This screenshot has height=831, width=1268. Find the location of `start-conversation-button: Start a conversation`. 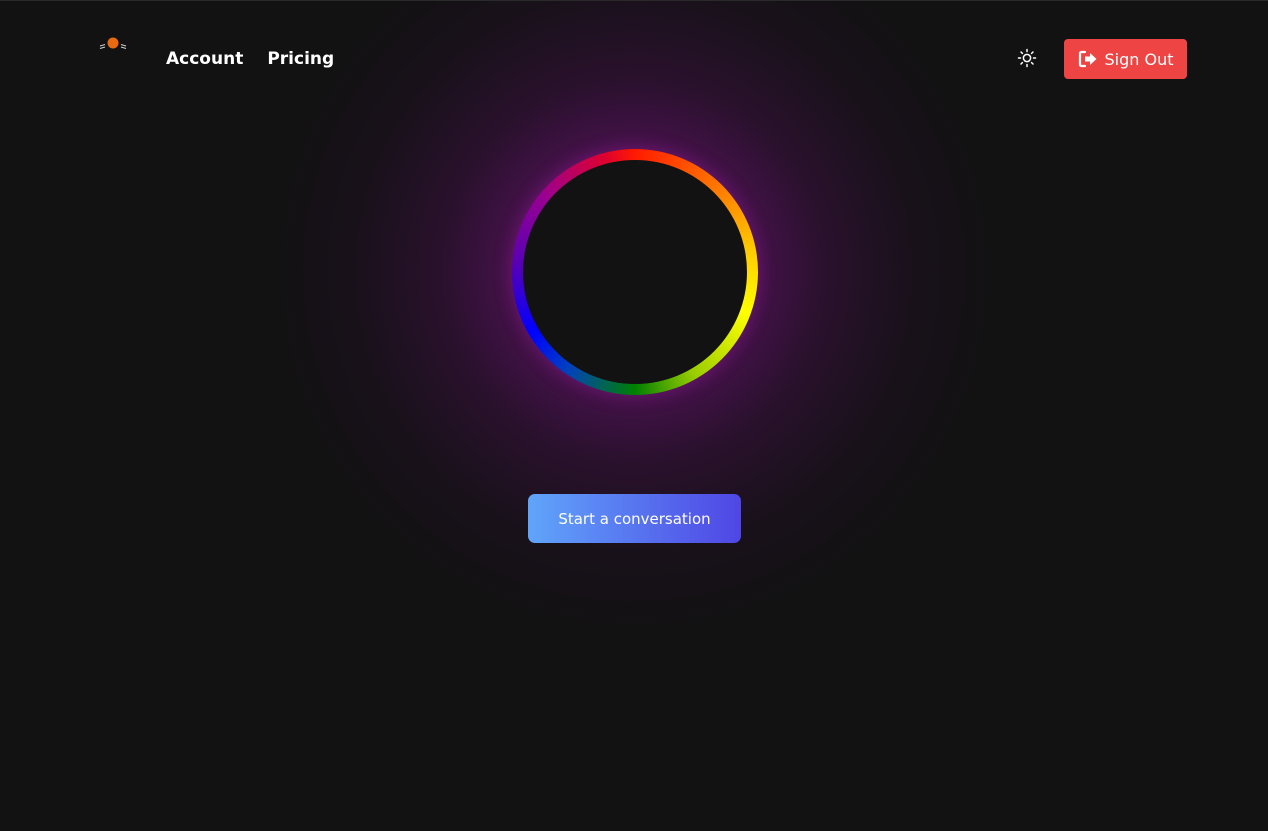

start-conversation-button: Start a conversation is located at coordinates (634, 518).